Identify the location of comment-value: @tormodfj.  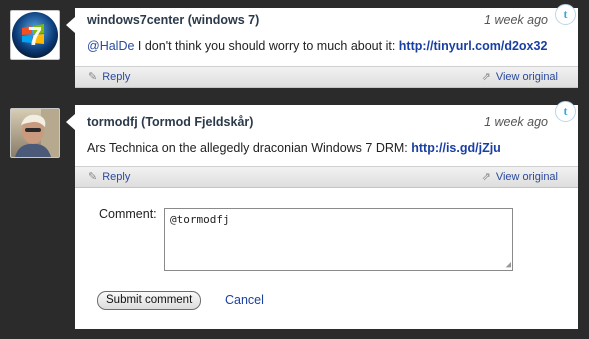
(200, 219).